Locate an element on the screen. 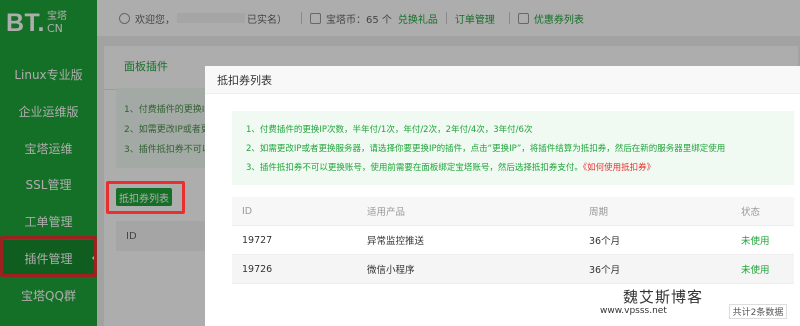 This screenshot has height=326, width=800. notice-line: 1、付费插件的更换IP次数，半年付/1次，年付/2次，2年付/4次，3年付/6次 is located at coordinates (520, 130).